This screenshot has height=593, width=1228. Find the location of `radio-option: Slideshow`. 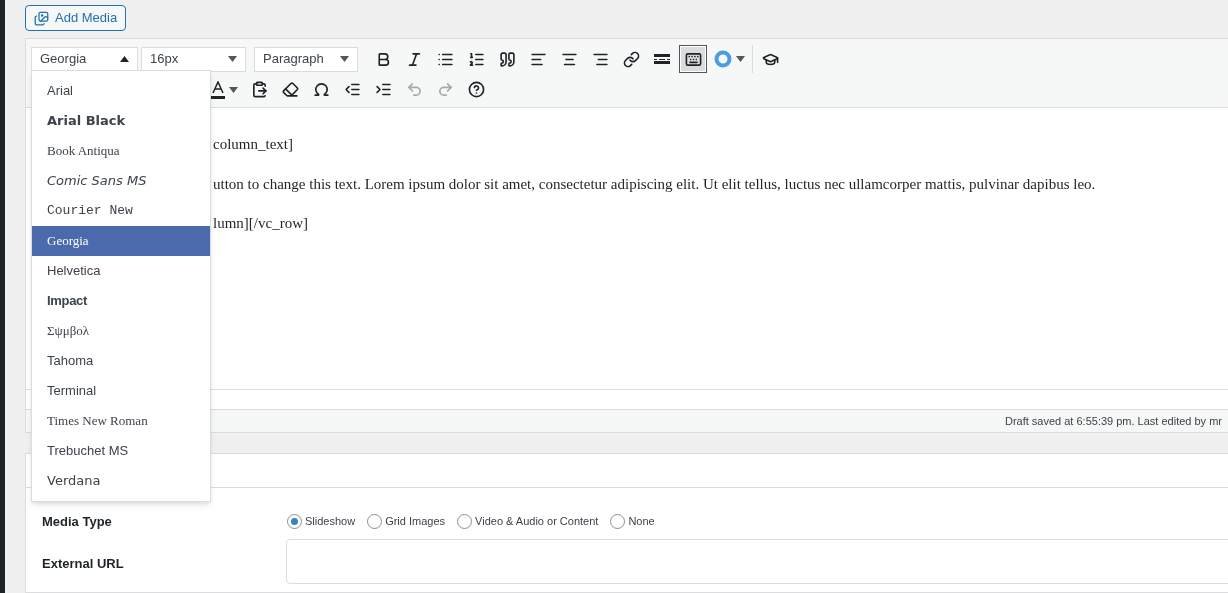

radio-option: Slideshow is located at coordinates (321, 521).